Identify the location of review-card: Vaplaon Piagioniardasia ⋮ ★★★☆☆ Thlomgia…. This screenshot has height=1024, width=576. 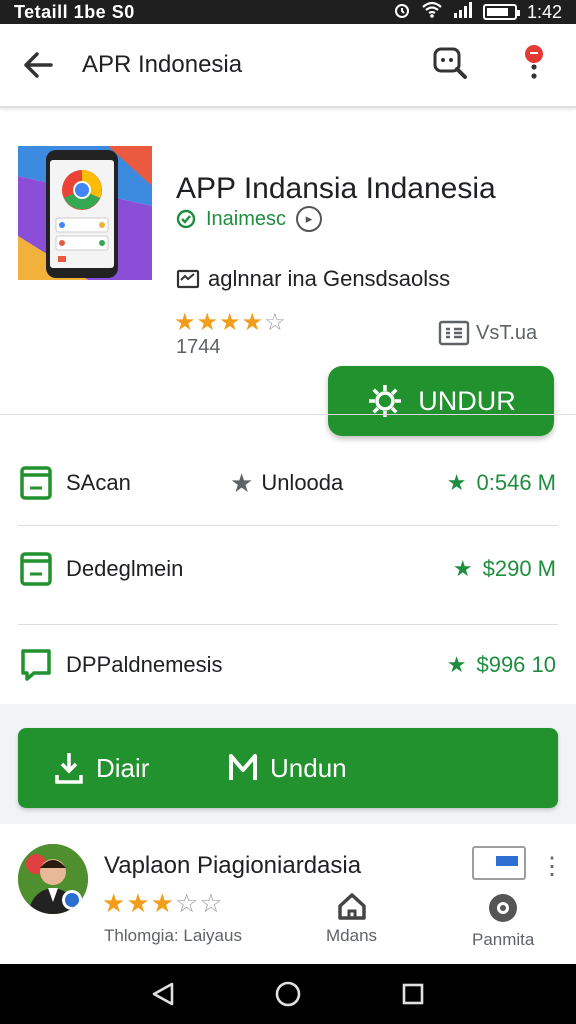
(288, 898).